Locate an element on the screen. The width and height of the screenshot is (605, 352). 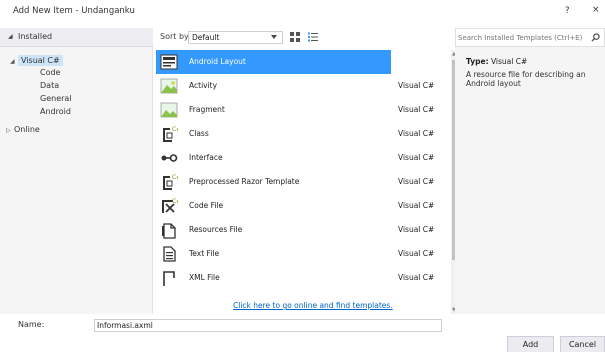
tree-node-general: General is located at coordinates (56, 98).